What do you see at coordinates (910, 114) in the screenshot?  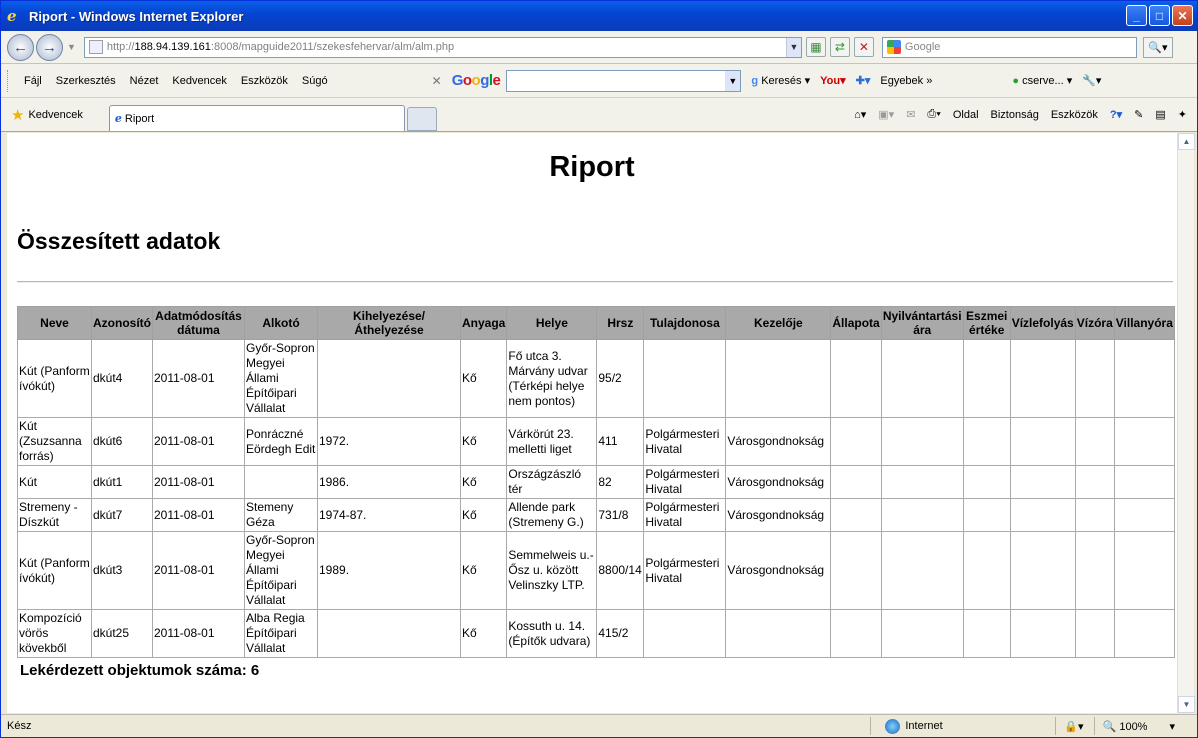 I see `mail-icon: ✉` at bounding box center [910, 114].